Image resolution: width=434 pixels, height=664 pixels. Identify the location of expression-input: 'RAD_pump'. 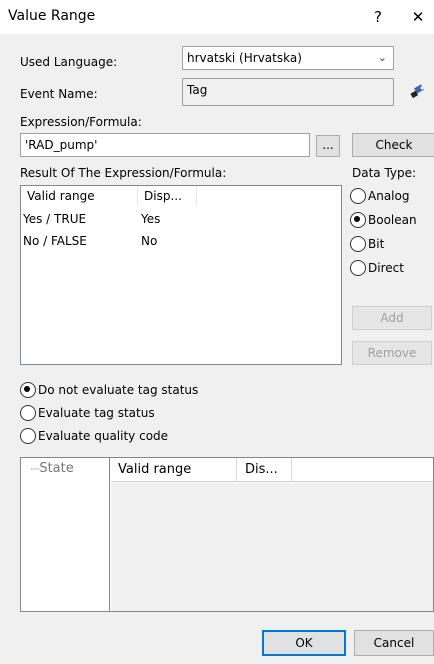
(165, 145).